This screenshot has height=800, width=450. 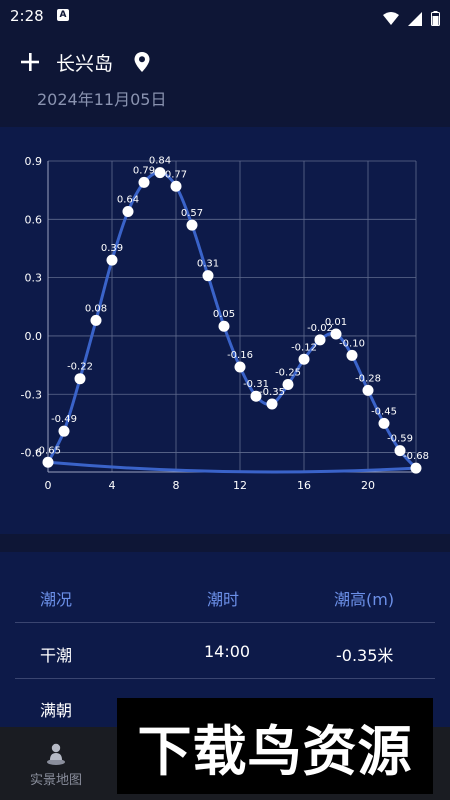 What do you see at coordinates (64, 419) in the screenshot?
I see `tide-data-label: -0.49` at bounding box center [64, 419].